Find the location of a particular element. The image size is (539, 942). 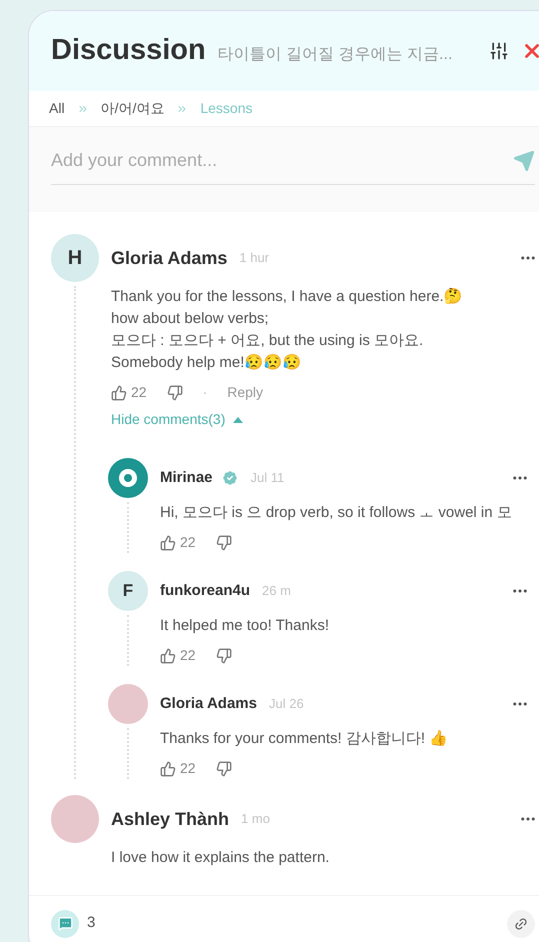

avatar-initial: H is located at coordinates (75, 258).